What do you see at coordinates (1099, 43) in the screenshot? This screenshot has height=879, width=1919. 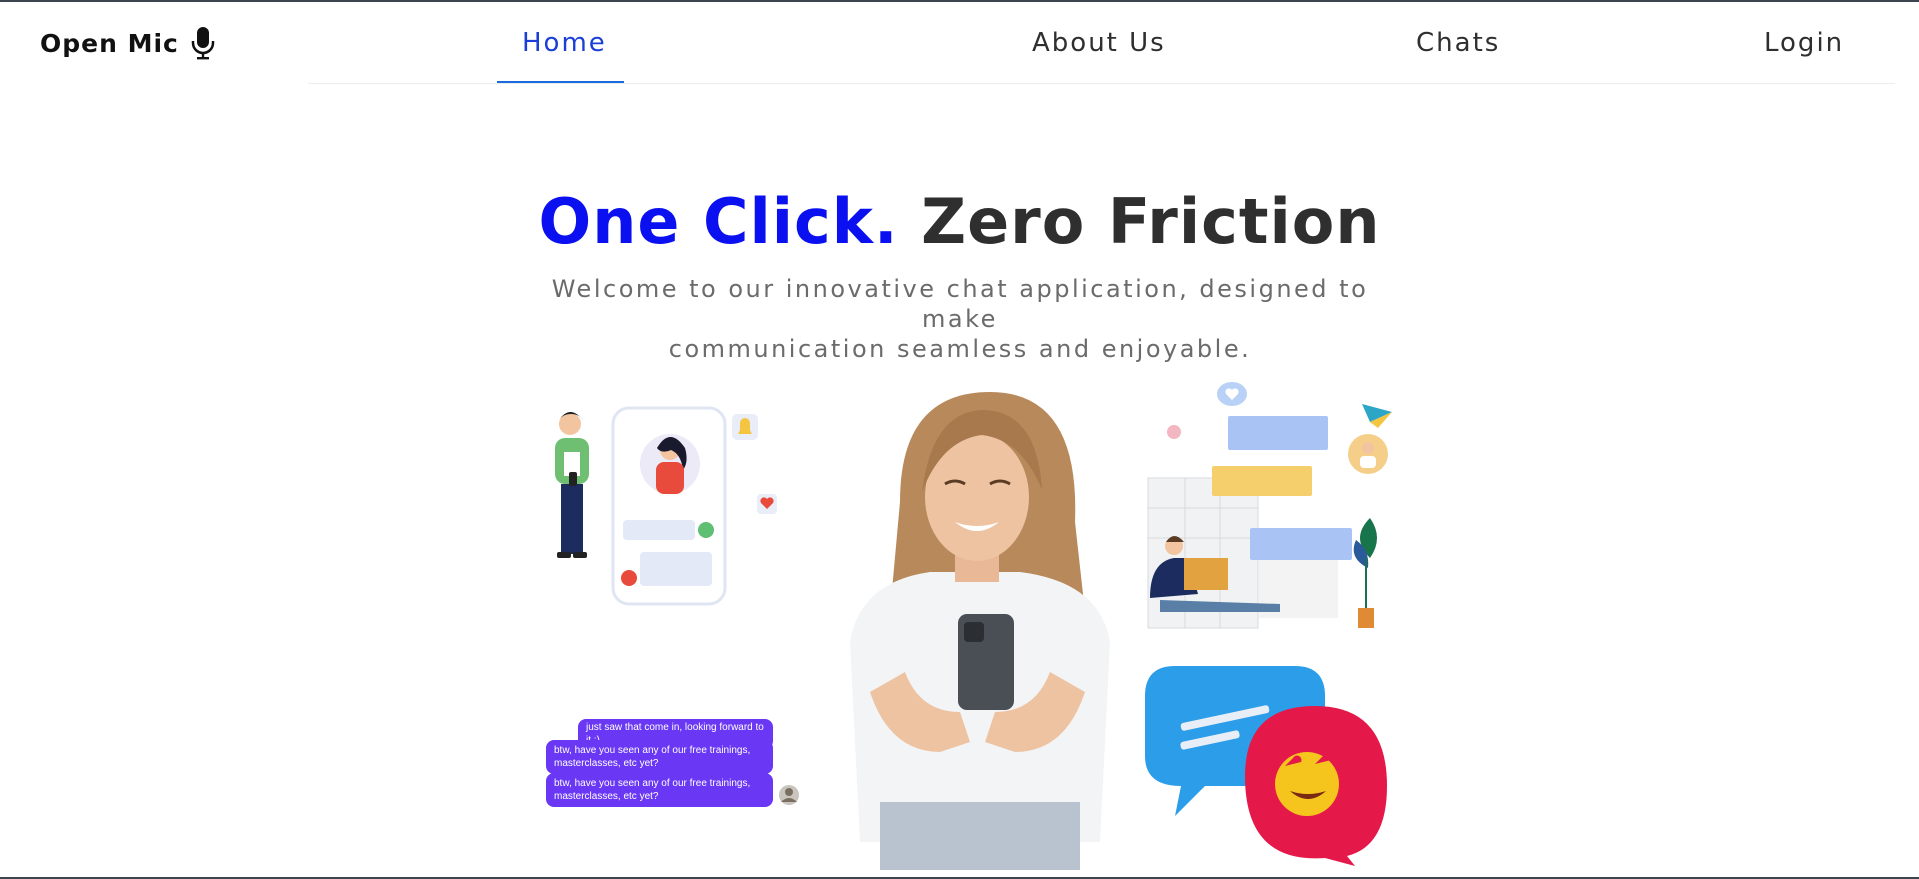 I see `nav-about-us: About Us` at bounding box center [1099, 43].